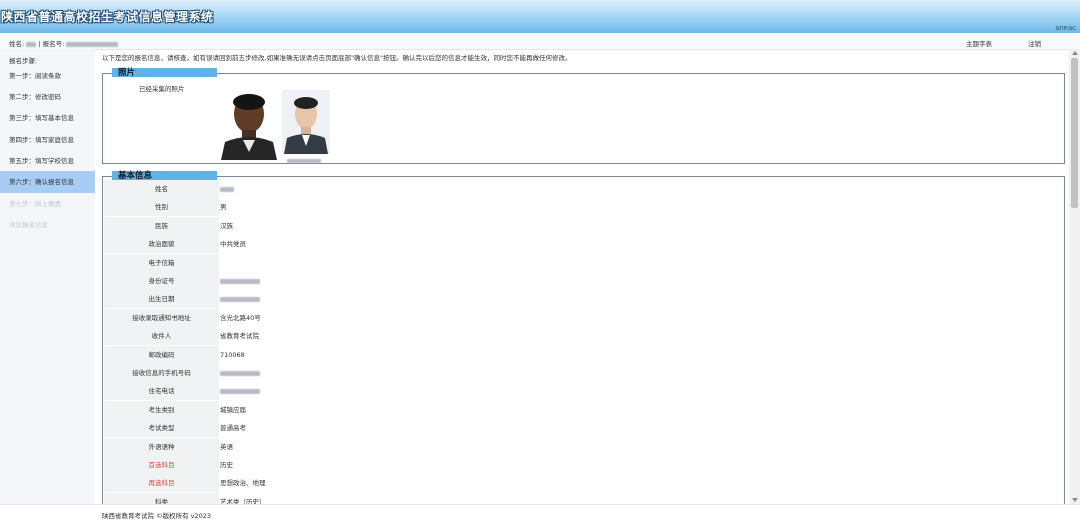  I want to click on sidebar-step-6: 第六步：确认报名信息, so click(47, 182).